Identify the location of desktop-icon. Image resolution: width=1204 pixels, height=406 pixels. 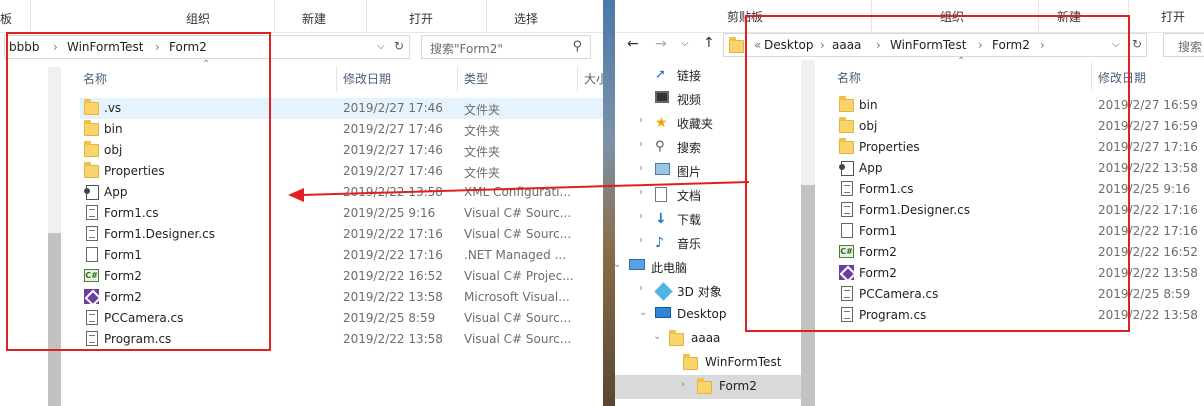
(663, 315).